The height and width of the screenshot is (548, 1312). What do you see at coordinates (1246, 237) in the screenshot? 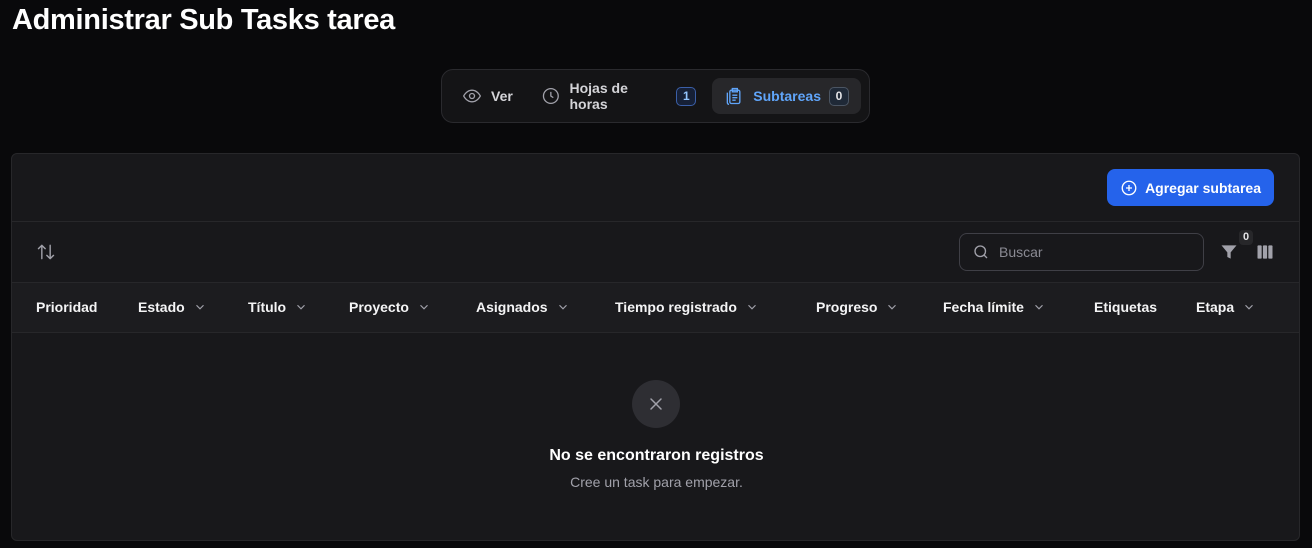
I see `filter-count-badge: 0` at bounding box center [1246, 237].